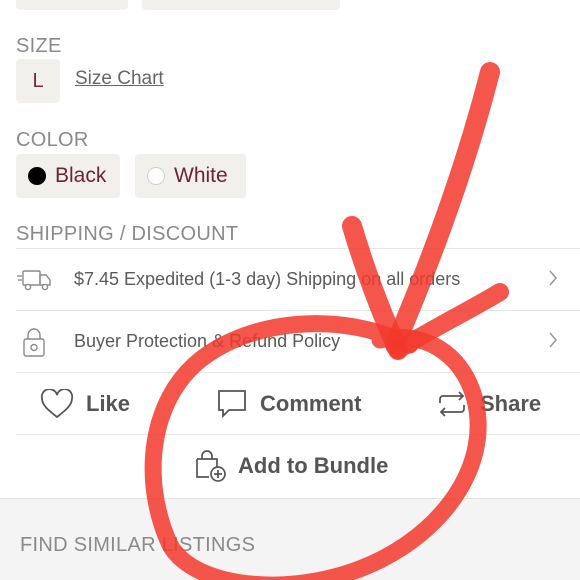  I want to click on bundle-row: Add to Bundle, so click(298, 466).